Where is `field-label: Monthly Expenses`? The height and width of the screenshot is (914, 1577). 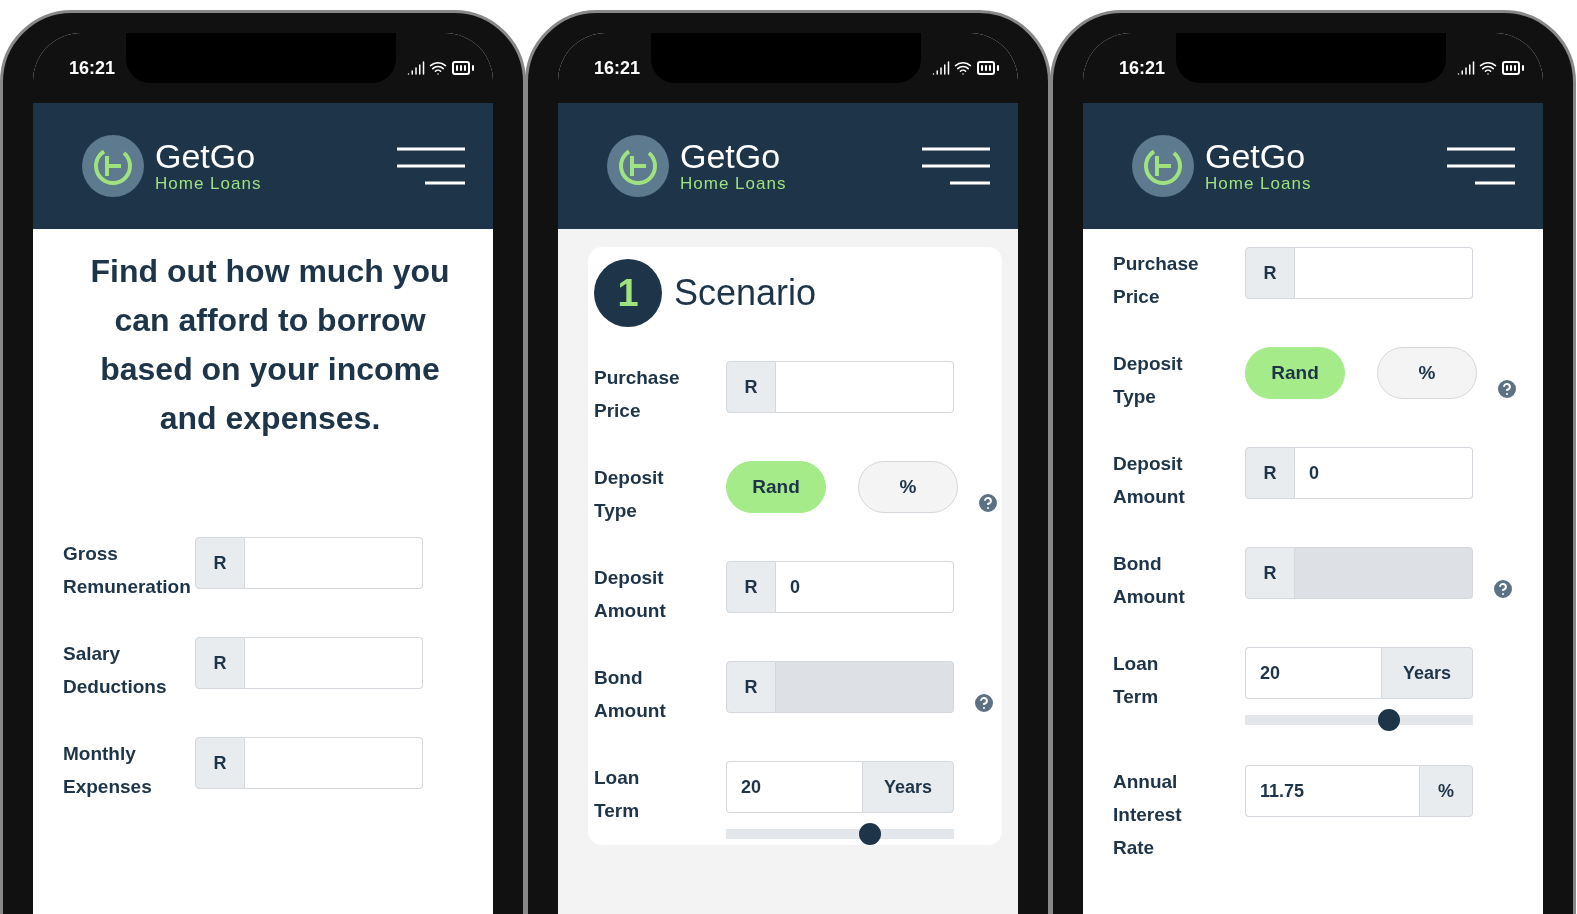
field-label: Monthly Expenses is located at coordinates (107, 770).